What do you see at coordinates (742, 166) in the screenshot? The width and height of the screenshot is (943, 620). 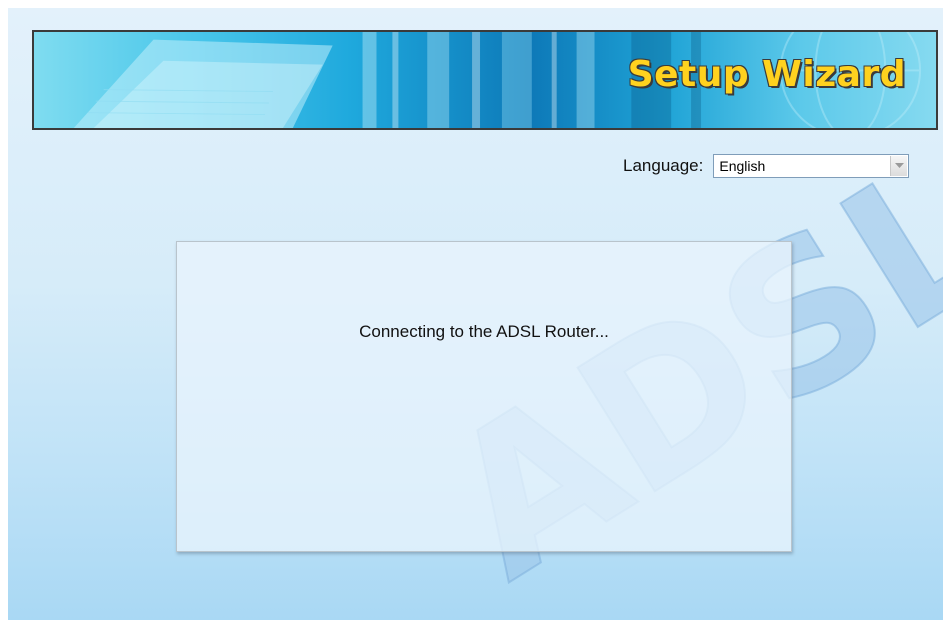 I see `language-selected-value: English` at bounding box center [742, 166].